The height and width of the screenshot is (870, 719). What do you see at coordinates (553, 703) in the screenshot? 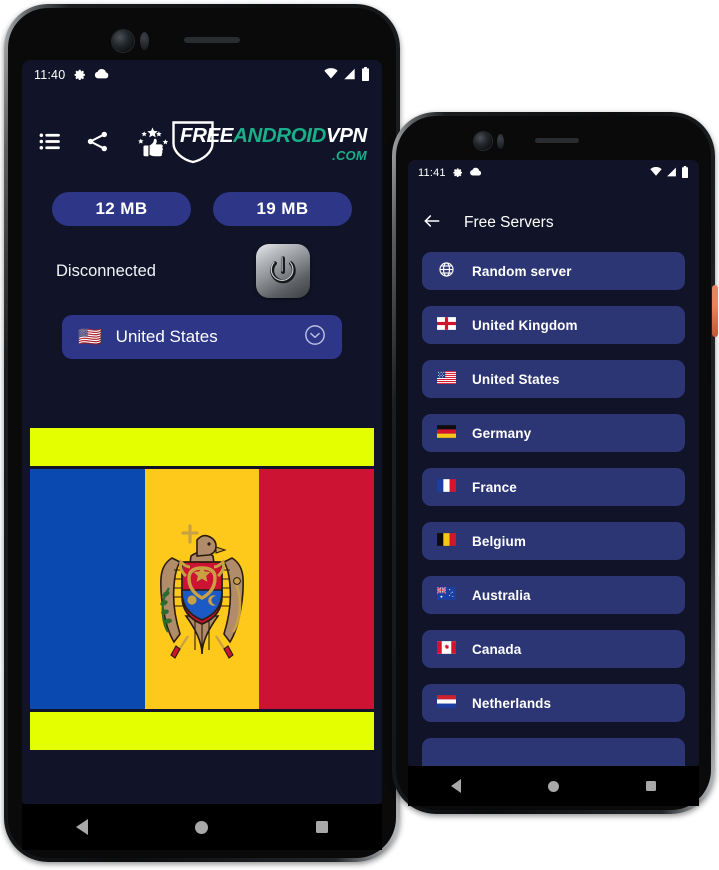
I see `list-item: Netherlands` at bounding box center [553, 703].